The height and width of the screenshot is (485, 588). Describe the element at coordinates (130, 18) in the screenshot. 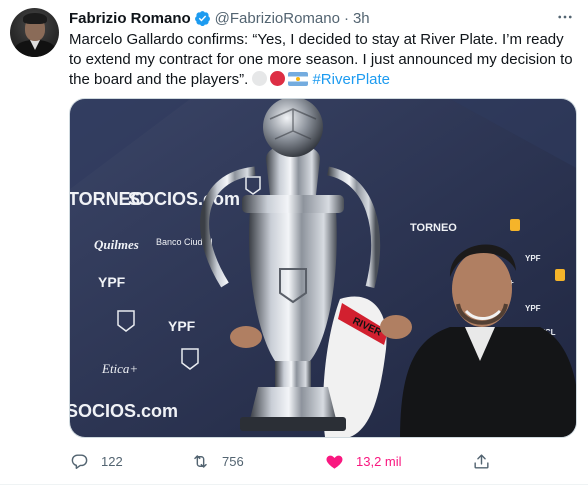

I see `author-name: Fabrizio Romano` at that location.